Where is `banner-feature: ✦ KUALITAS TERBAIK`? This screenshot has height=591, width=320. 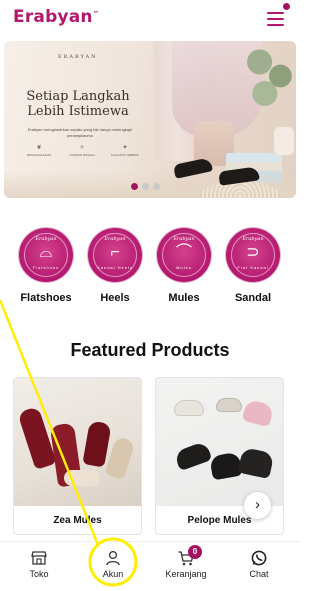
banner-feature: ✦ KUALITAS TERBAIK is located at coordinates (125, 150).